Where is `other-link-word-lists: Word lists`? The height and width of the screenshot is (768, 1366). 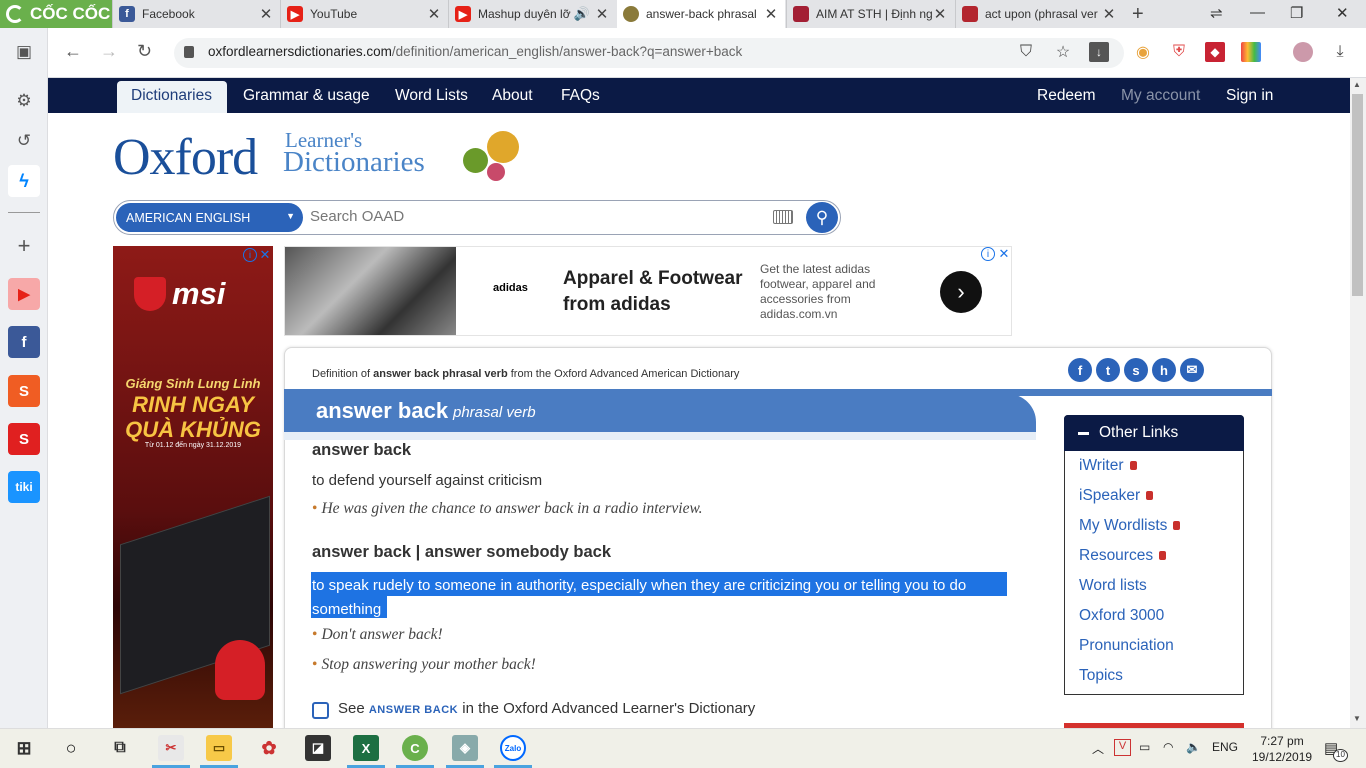
other-link-word-lists: Word lists is located at coordinates (1113, 586).